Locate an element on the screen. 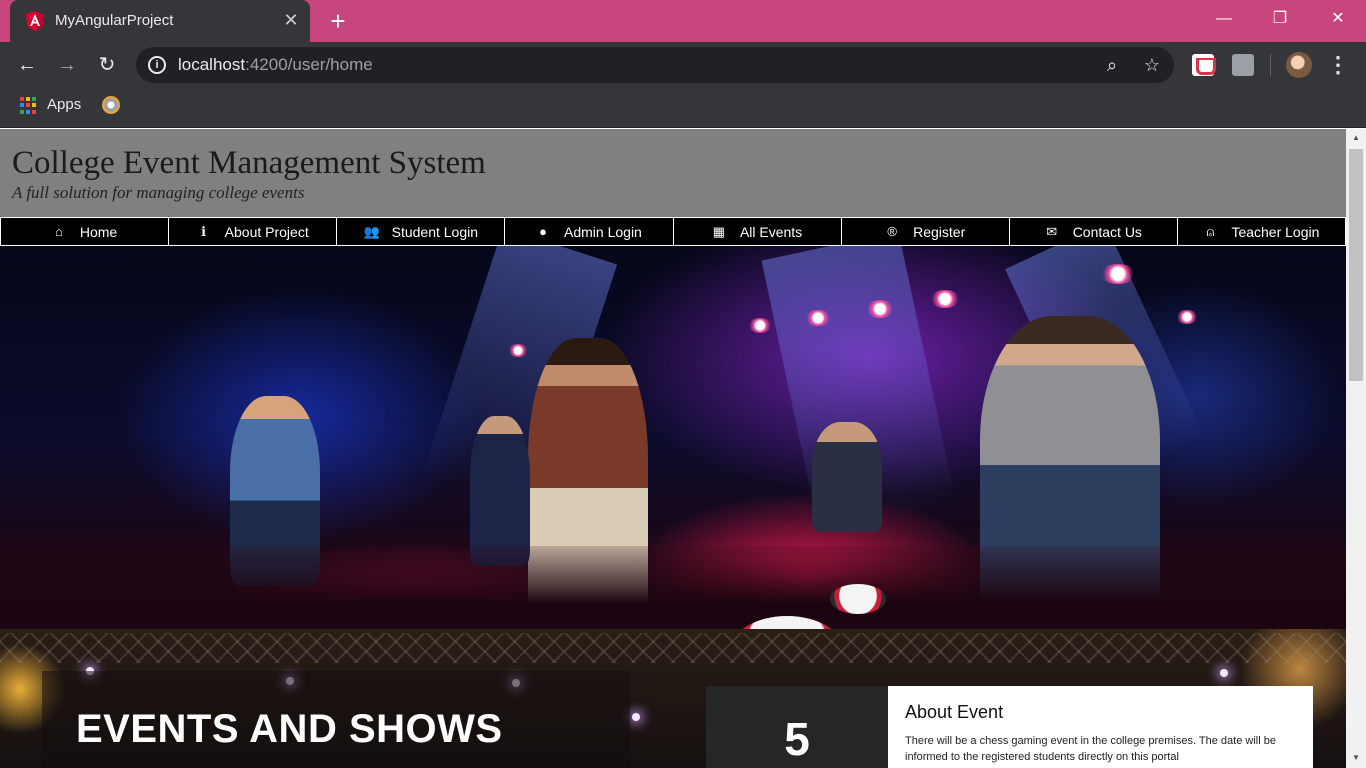  site-title: College Event Management System is located at coordinates (249, 163).